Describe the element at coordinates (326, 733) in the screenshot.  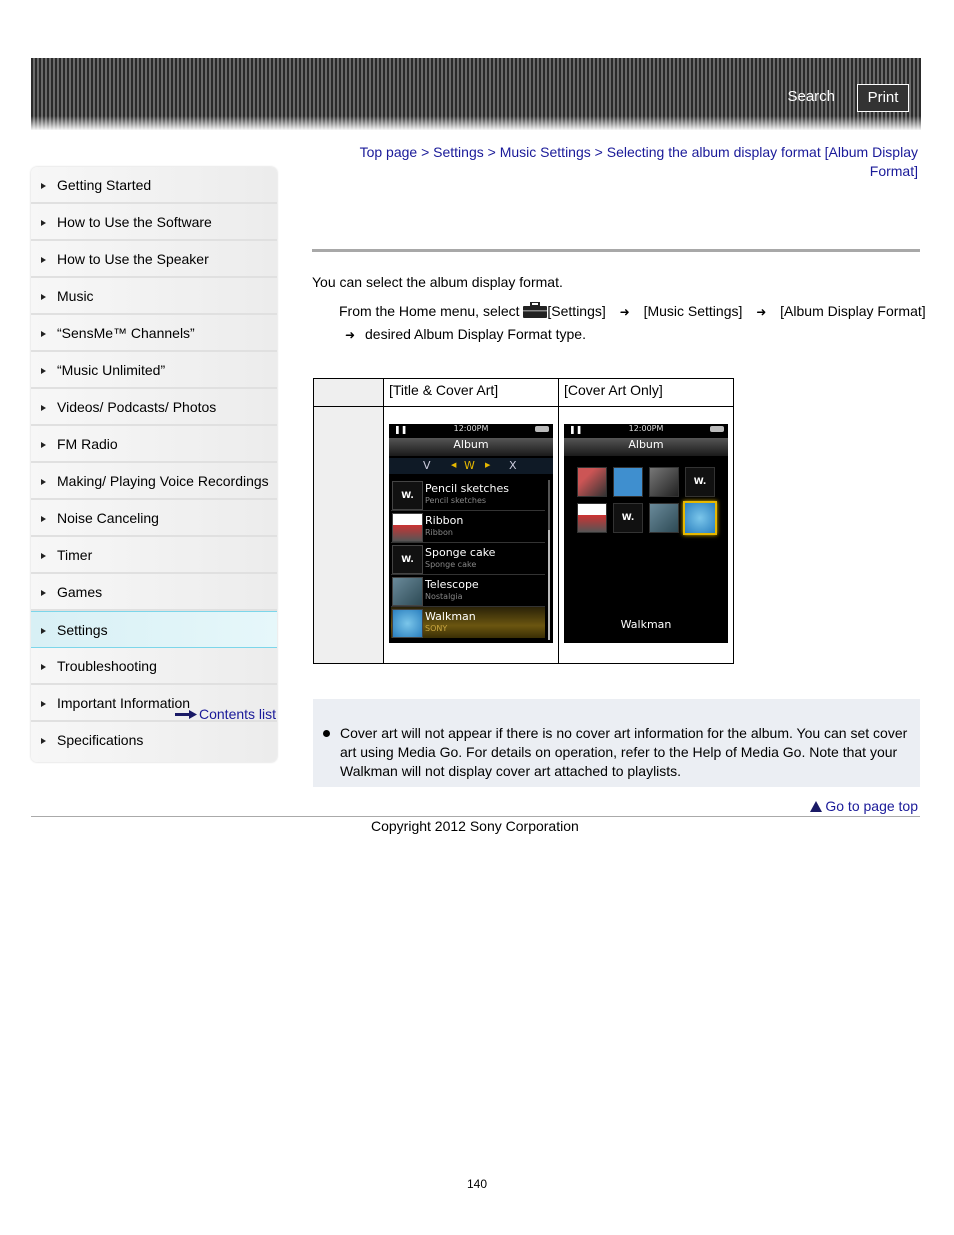
I see `bullet-icon` at that location.